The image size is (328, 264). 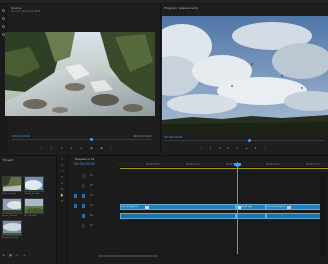 I want to click on playhead-line, so click(x=237, y=208).